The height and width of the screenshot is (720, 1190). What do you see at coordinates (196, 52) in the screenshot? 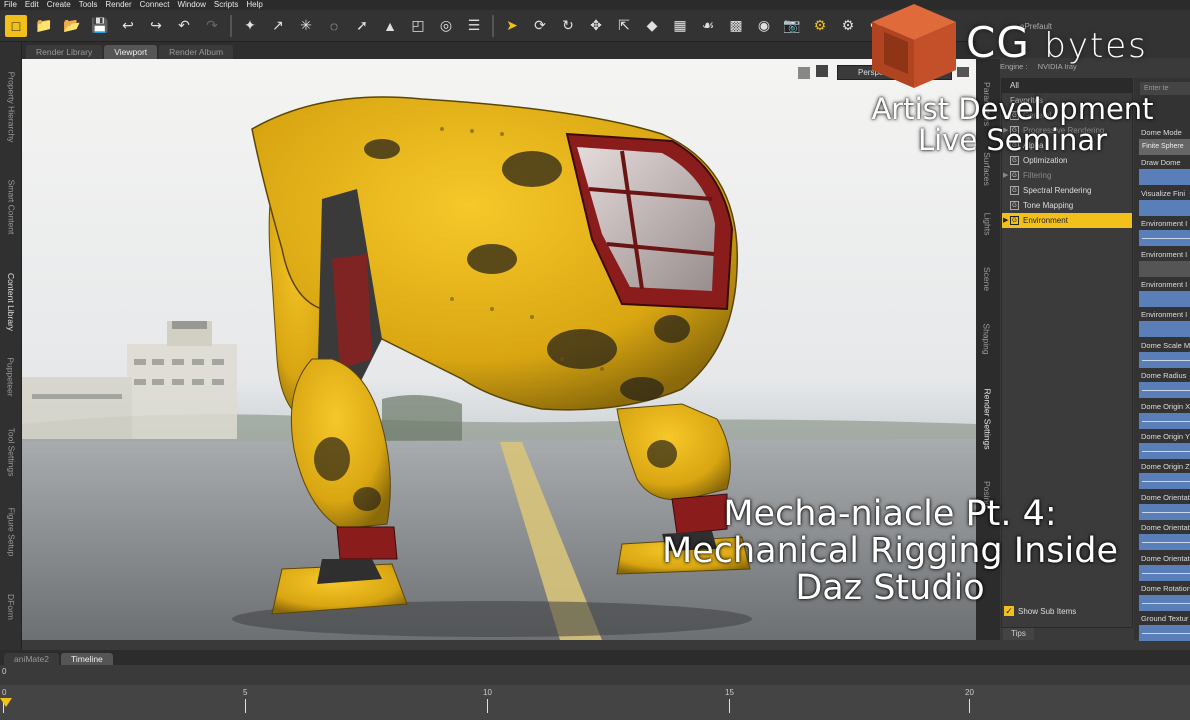
I see `tab-render-album: Render Album` at bounding box center [196, 52].